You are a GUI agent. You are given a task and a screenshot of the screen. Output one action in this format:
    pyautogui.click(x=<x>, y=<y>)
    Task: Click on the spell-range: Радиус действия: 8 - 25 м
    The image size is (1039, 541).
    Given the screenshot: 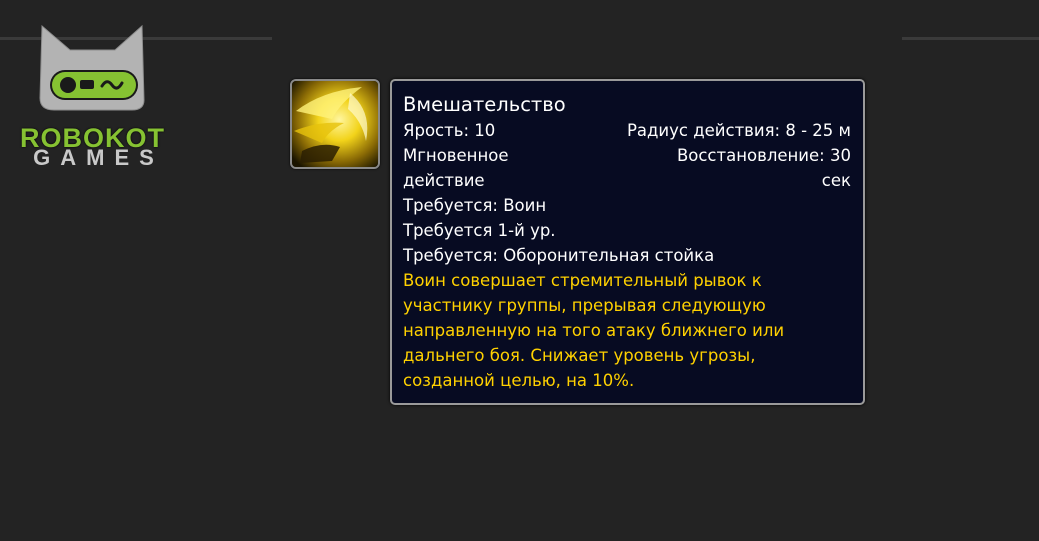 What is the action you would take?
    pyautogui.click(x=738, y=130)
    